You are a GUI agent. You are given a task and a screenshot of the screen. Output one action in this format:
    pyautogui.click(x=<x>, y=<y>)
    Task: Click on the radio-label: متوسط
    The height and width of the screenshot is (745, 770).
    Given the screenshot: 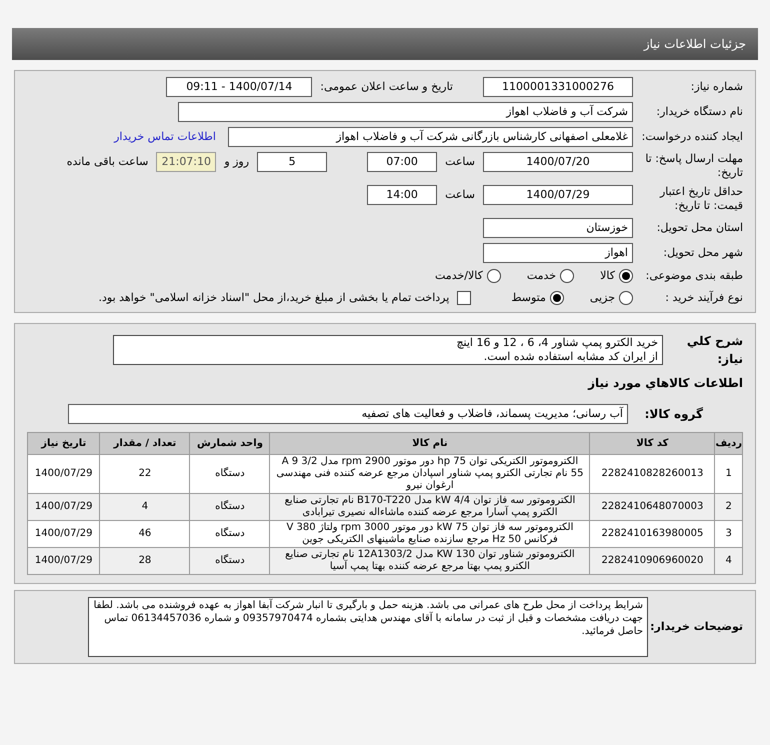 What is the action you would take?
    pyautogui.click(x=528, y=298)
    